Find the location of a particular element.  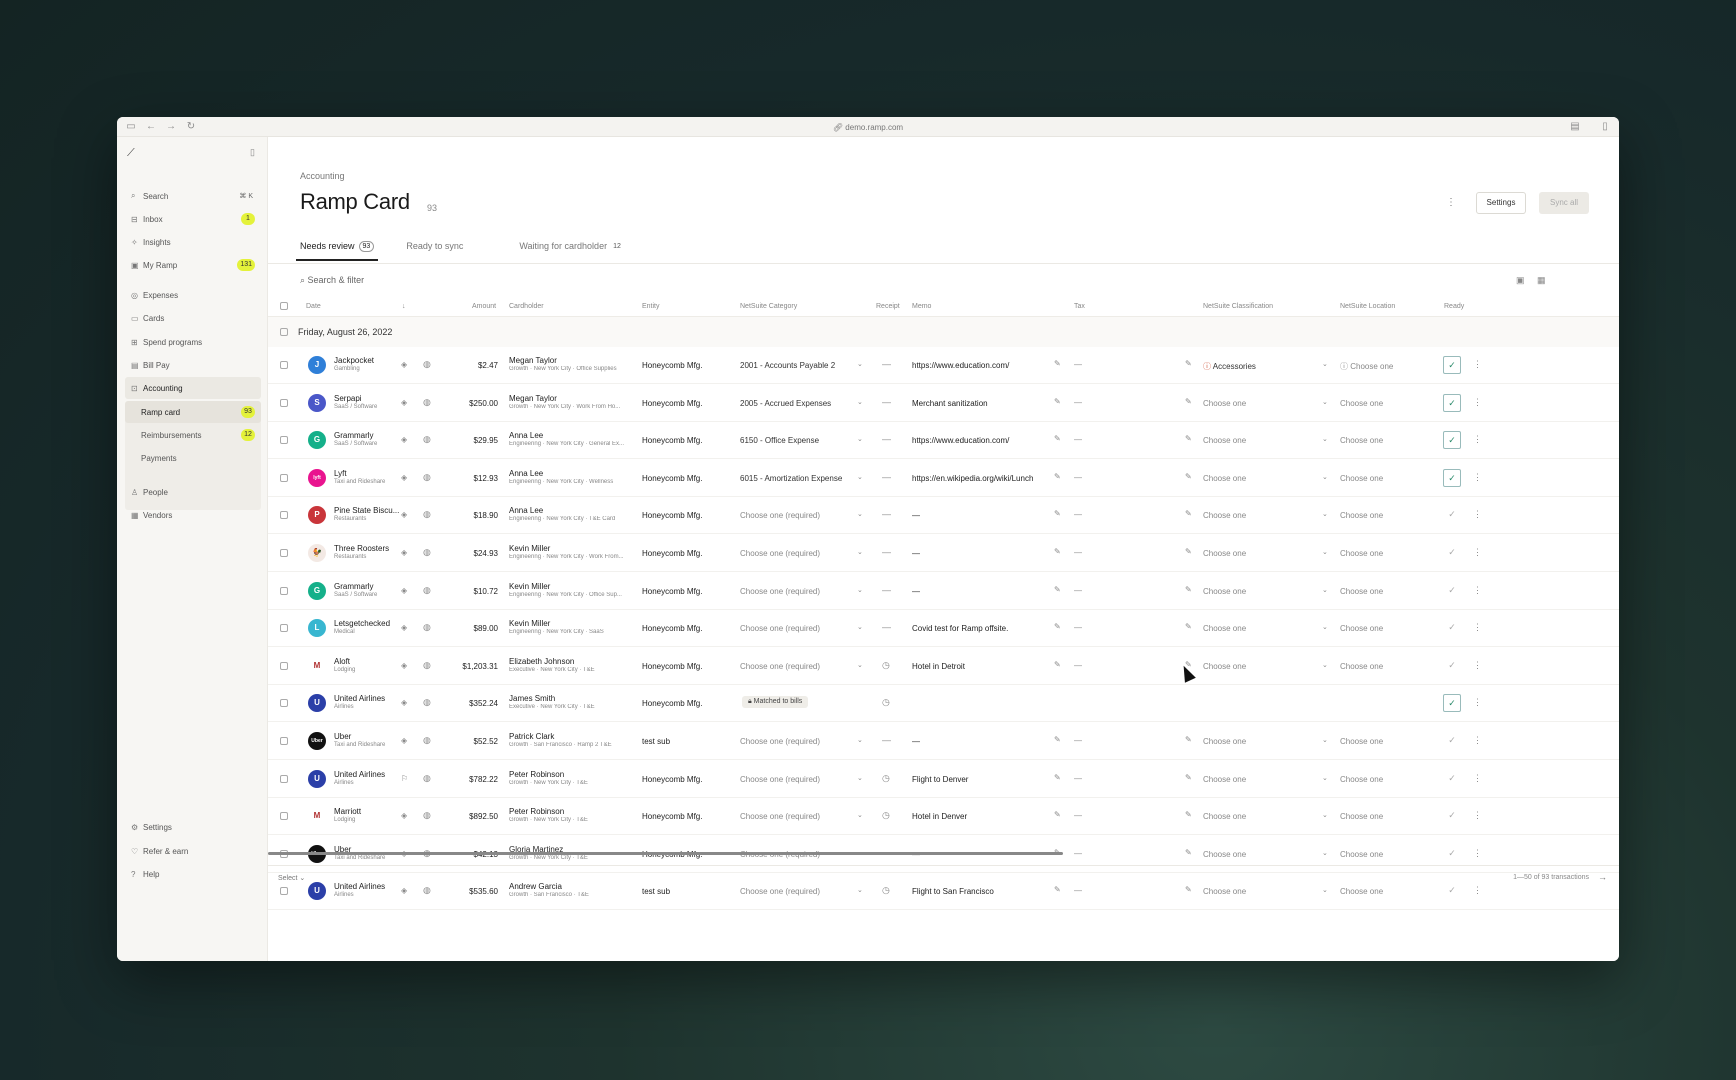

tab-ready-to-sync: Ready to sync is located at coordinates (434, 246).